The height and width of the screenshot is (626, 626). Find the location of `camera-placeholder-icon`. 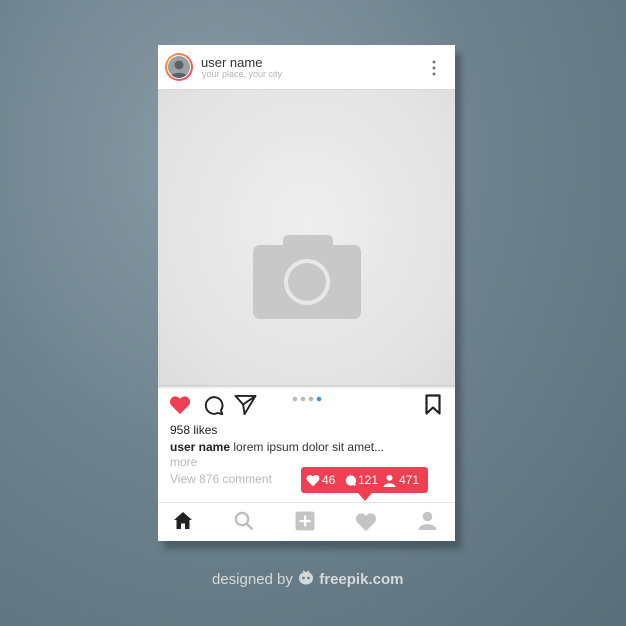

camera-placeholder-icon is located at coordinates (307, 277).